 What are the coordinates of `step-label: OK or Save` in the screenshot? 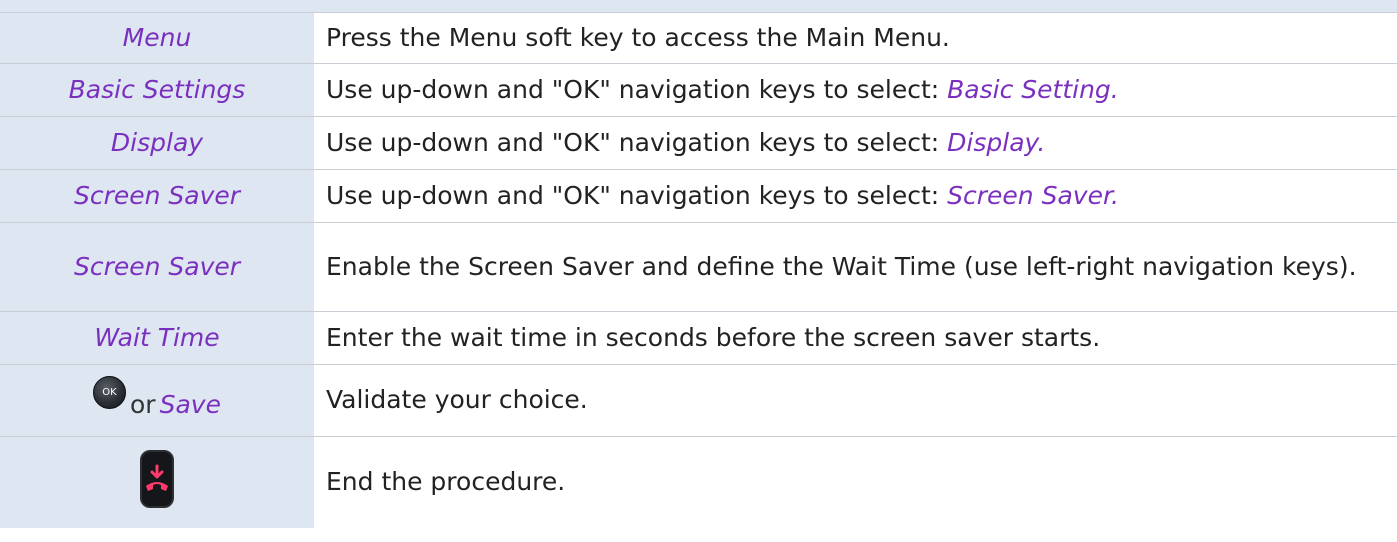 It's located at (157, 400).